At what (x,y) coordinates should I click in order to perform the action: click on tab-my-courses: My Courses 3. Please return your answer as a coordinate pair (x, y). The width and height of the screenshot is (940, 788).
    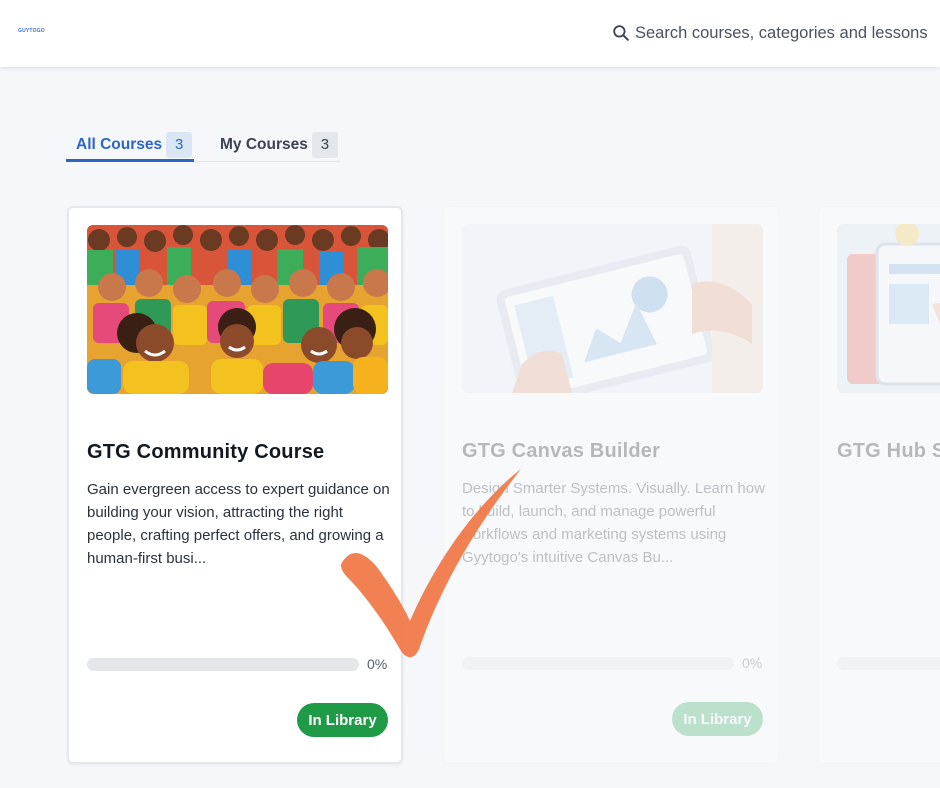
    Looking at the image, I should click on (280, 144).